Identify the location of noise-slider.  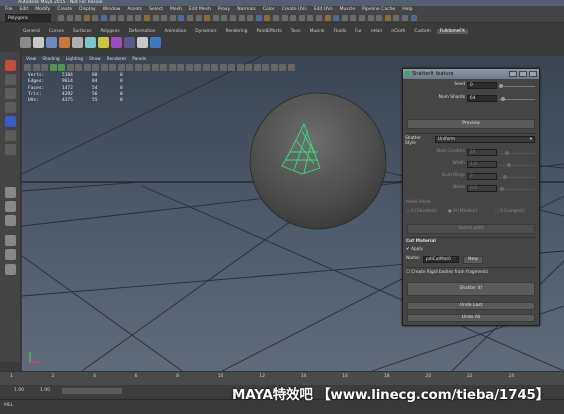
(517, 189).